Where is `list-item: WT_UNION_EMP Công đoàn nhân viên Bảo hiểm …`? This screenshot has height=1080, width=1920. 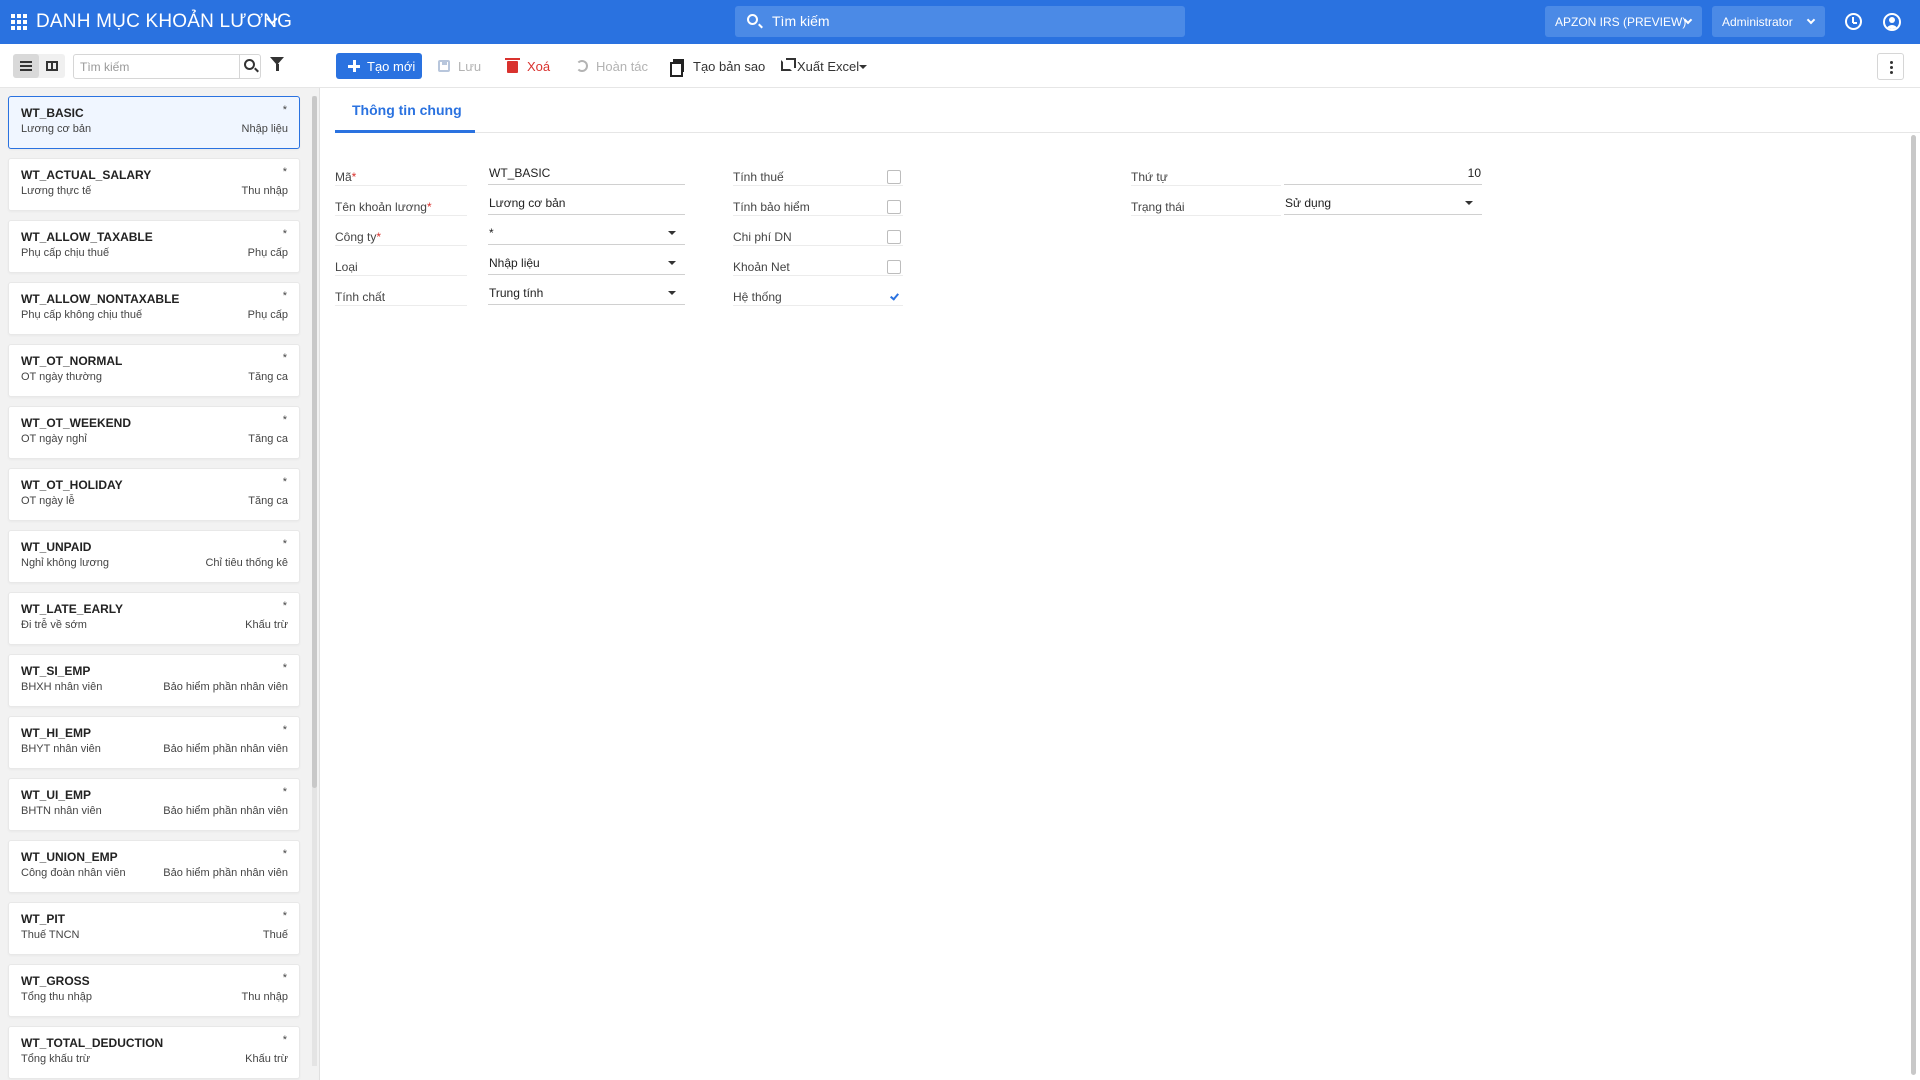 list-item: WT_UNION_EMP Công đoàn nhân viên Bảo hiểm … is located at coordinates (154, 866).